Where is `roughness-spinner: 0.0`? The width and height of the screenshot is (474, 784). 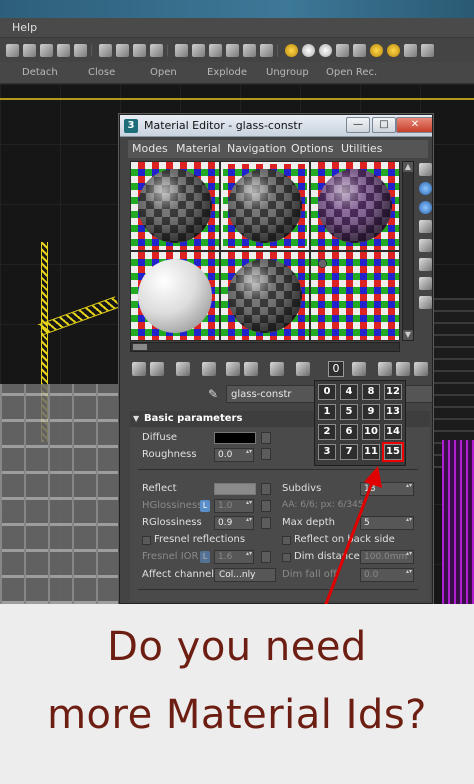 roughness-spinner: 0.0 is located at coordinates (234, 455).